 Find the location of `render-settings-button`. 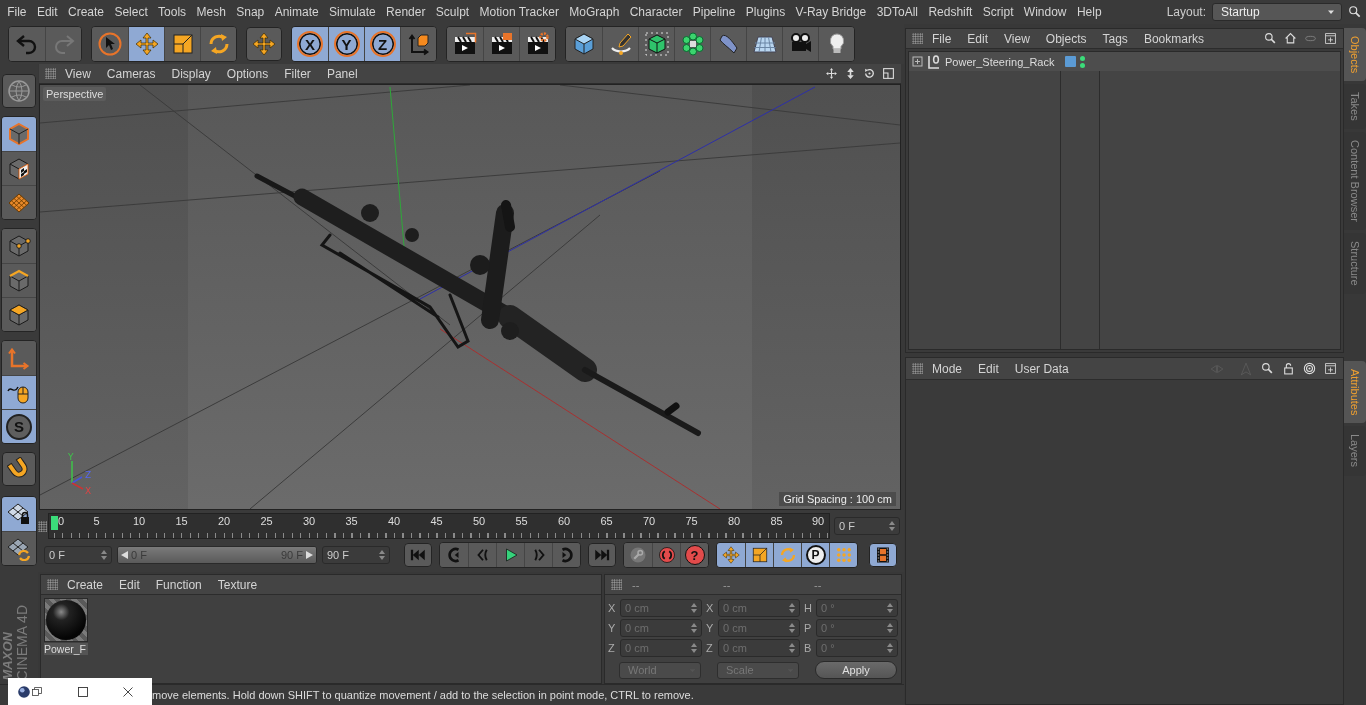

render-settings-button is located at coordinates (537, 44).